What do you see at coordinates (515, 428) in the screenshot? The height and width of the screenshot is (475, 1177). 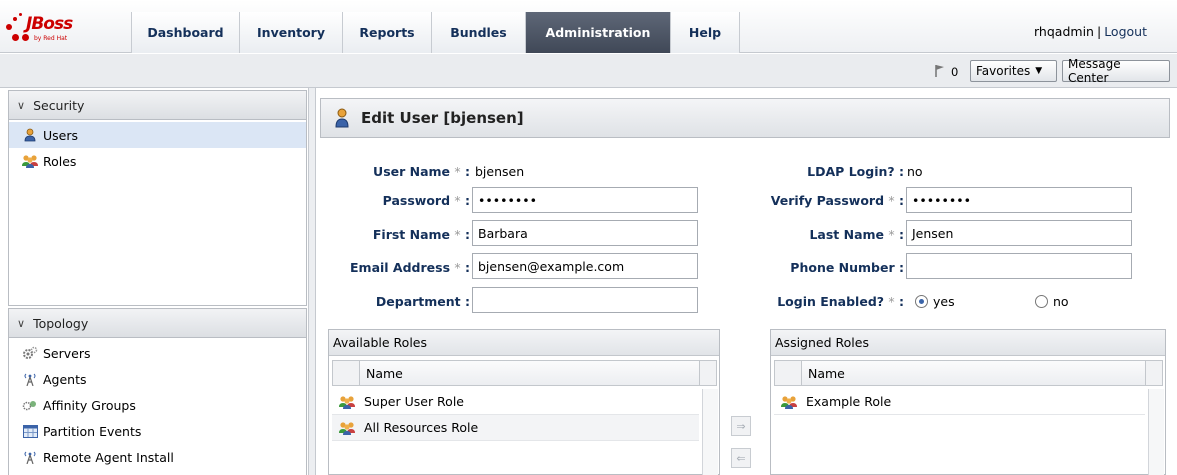 I see `available-role-row: All Resources Role` at bounding box center [515, 428].